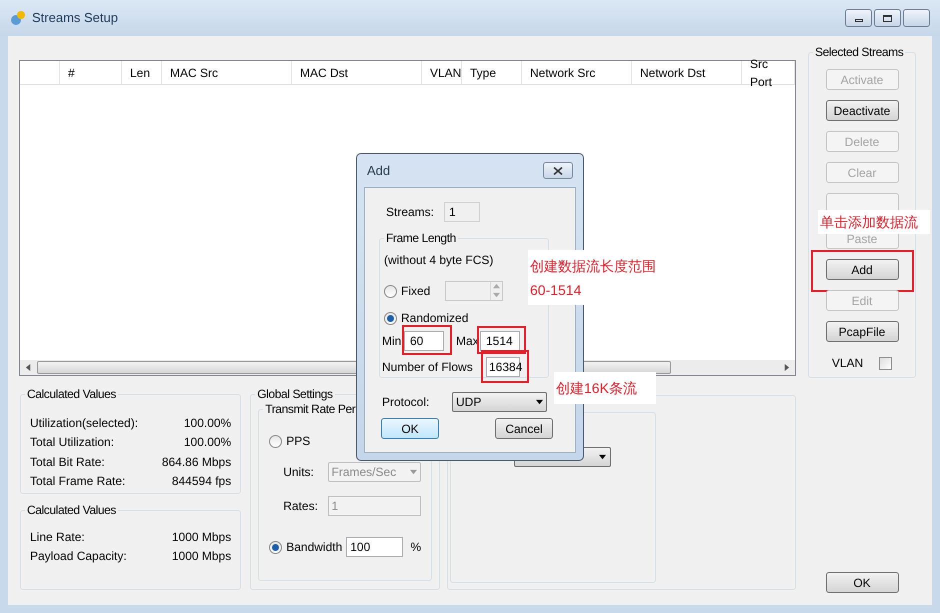 Image resolution: width=940 pixels, height=613 pixels. What do you see at coordinates (78, 481) in the screenshot?
I see `stat-label: Total Frame Rate:` at bounding box center [78, 481].